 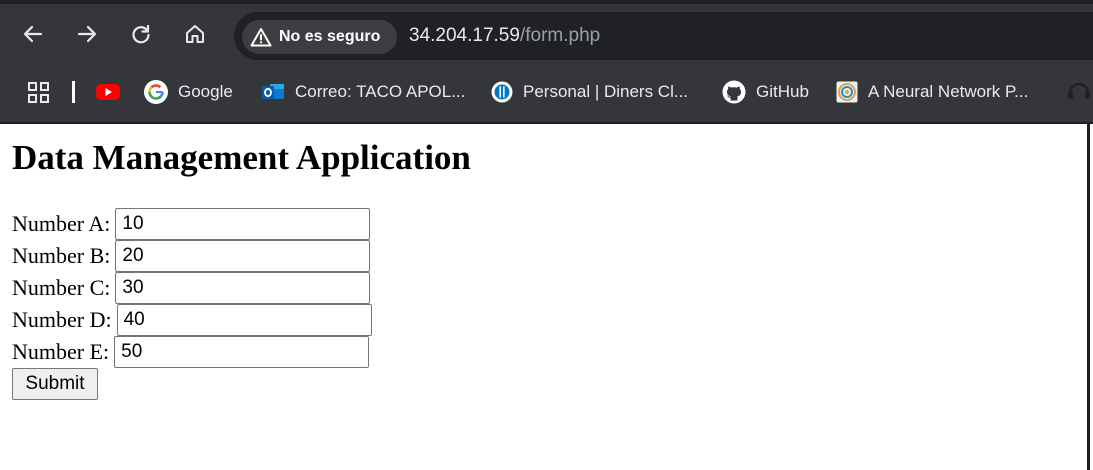 What do you see at coordinates (55, 384) in the screenshot?
I see `submit-button: Submit` at bounding box center [55, 384].